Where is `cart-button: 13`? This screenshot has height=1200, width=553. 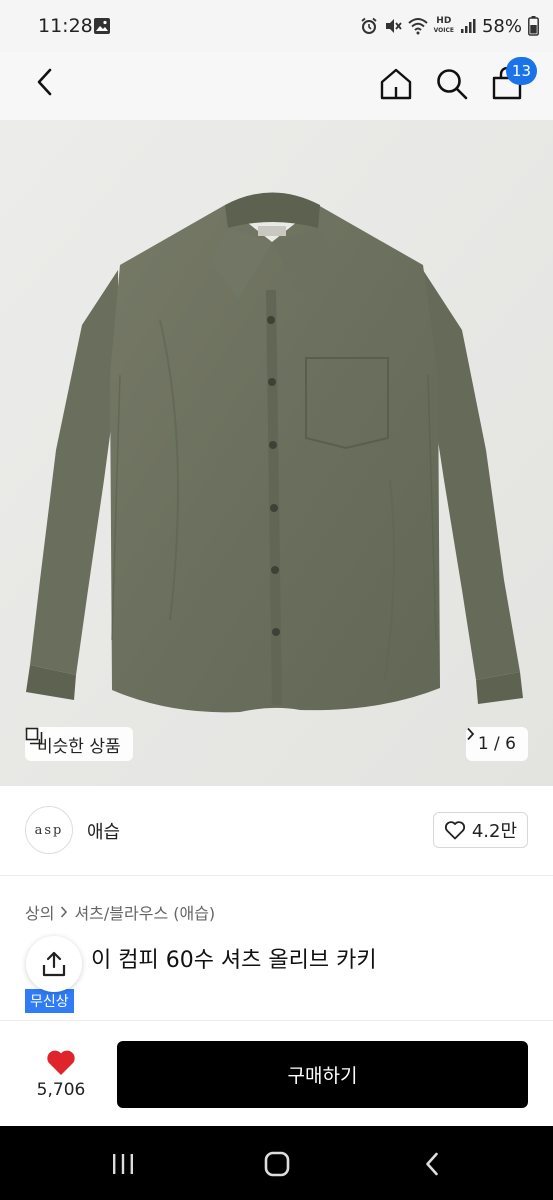 cart-button: 13 is located at coordinates (512, 80).